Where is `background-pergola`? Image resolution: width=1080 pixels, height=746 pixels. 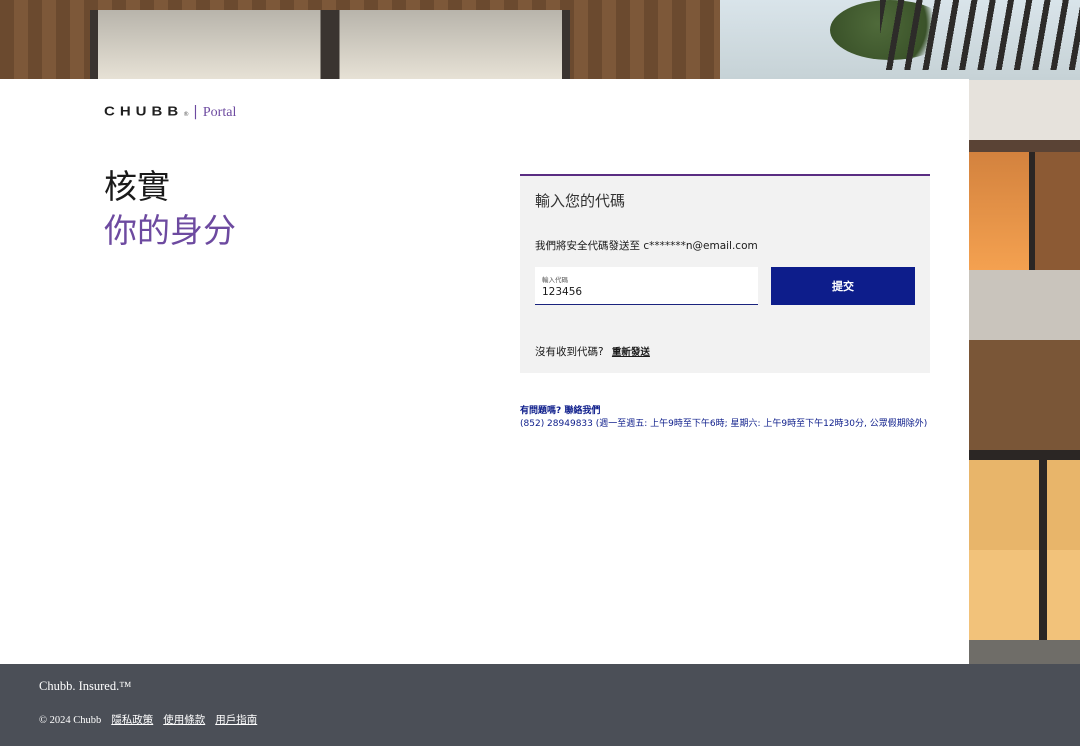 background-pergola is located at coordinates (980, 35).